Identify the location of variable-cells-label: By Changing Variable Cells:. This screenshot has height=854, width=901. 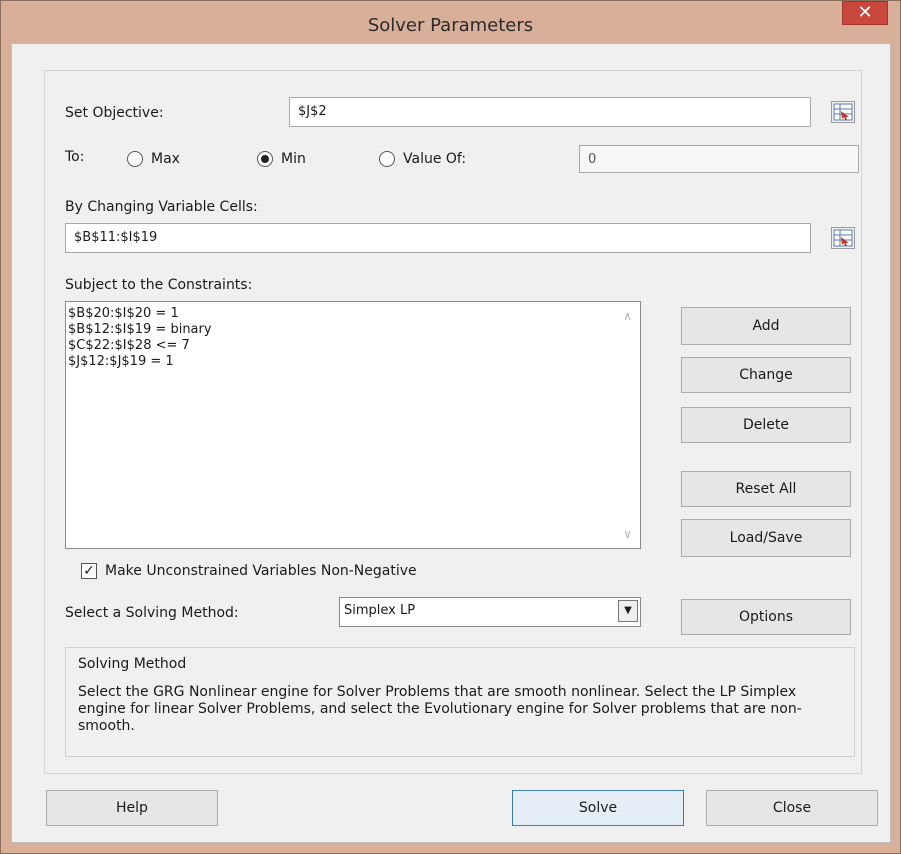
(161, 207).